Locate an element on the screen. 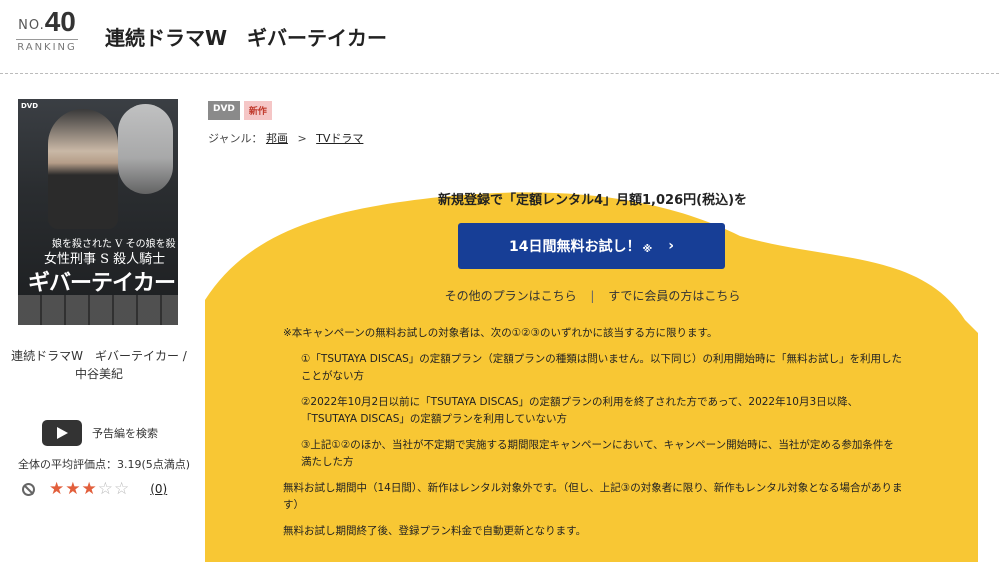 The height and width of the screenshot is (587, 999). stars-empty: ☆☆ is located at coordinates (114, 489).